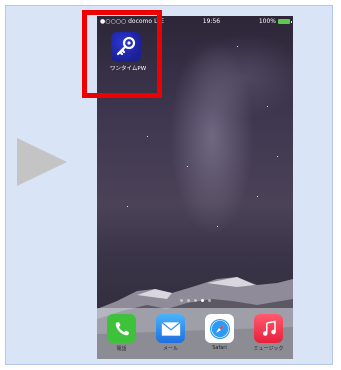 This screenshot has width=341, height=370. Describe the element at coordinates (268, 349) in the screenshot. I see `dock-label: ミュージック` at that location.